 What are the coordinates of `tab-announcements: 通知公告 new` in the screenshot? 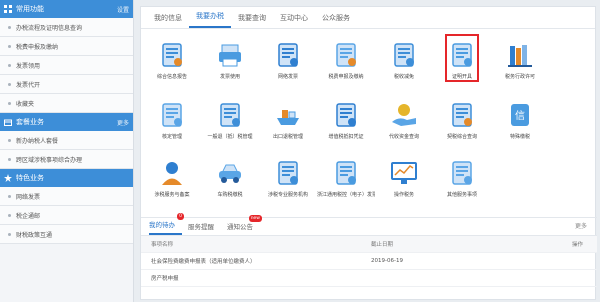 It's located at (244, 225).